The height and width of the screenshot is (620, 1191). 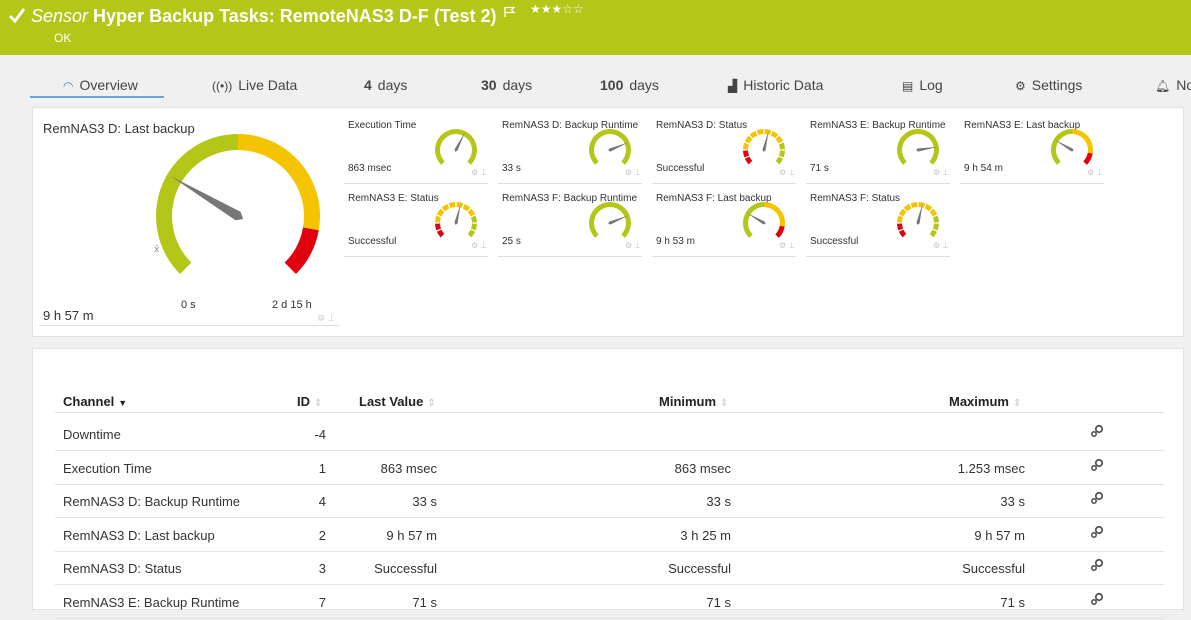 I want to click on header-label: Channel, so click(x=89, y=401).